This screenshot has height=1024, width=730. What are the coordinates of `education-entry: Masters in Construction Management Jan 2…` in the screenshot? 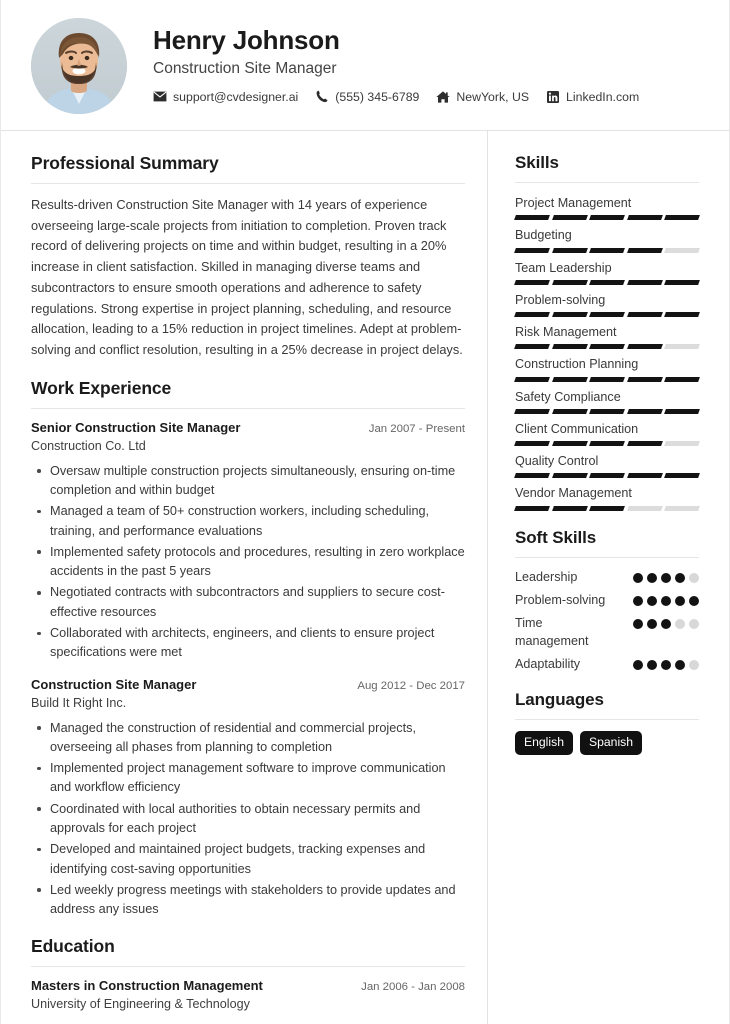 It's located at (248, 1001).